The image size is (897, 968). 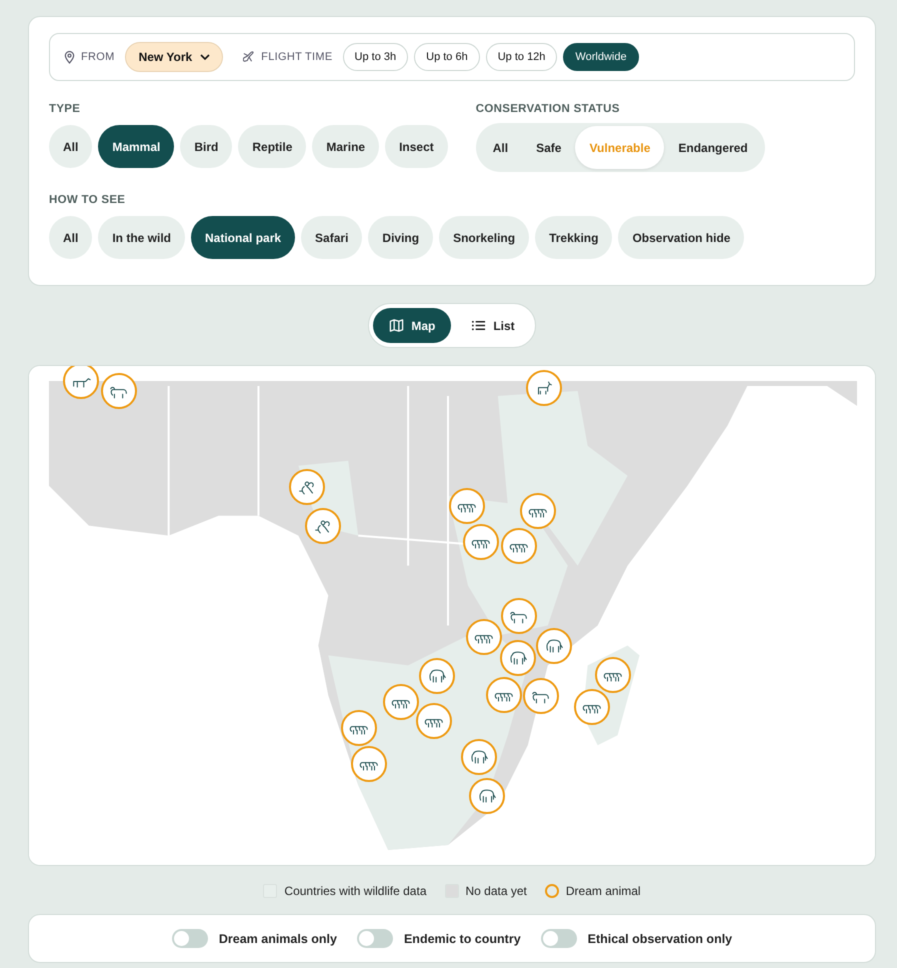 I want to click on marker-ring-icon, so click(x=551, y=891).